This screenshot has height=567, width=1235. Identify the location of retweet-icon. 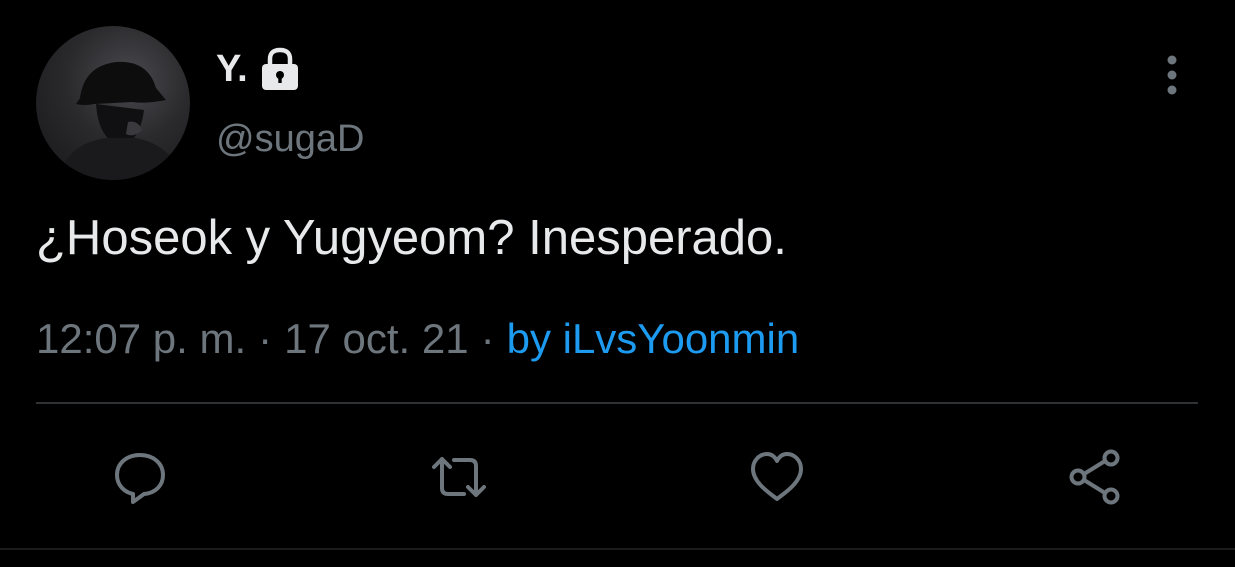
(459, 477).